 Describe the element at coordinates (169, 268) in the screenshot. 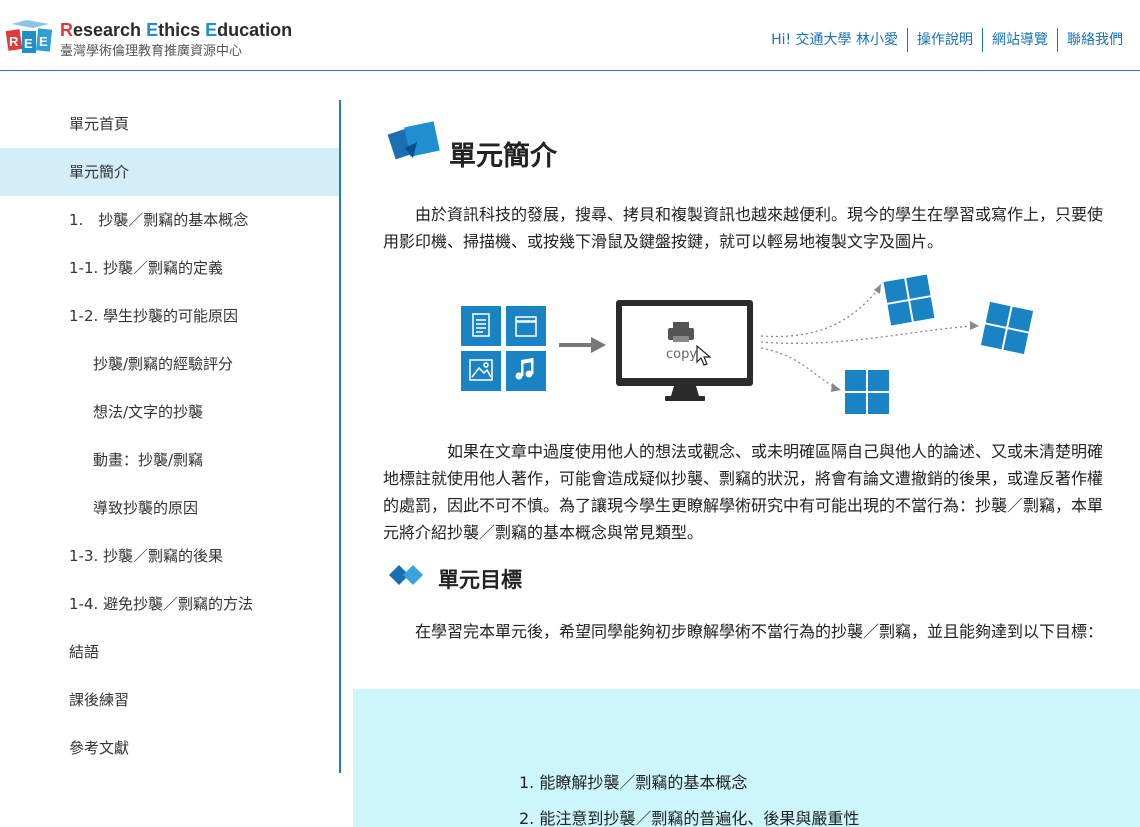

I see `sidebar-item-definition: 1-1. 抄襲／剽竊的定義` at that location.